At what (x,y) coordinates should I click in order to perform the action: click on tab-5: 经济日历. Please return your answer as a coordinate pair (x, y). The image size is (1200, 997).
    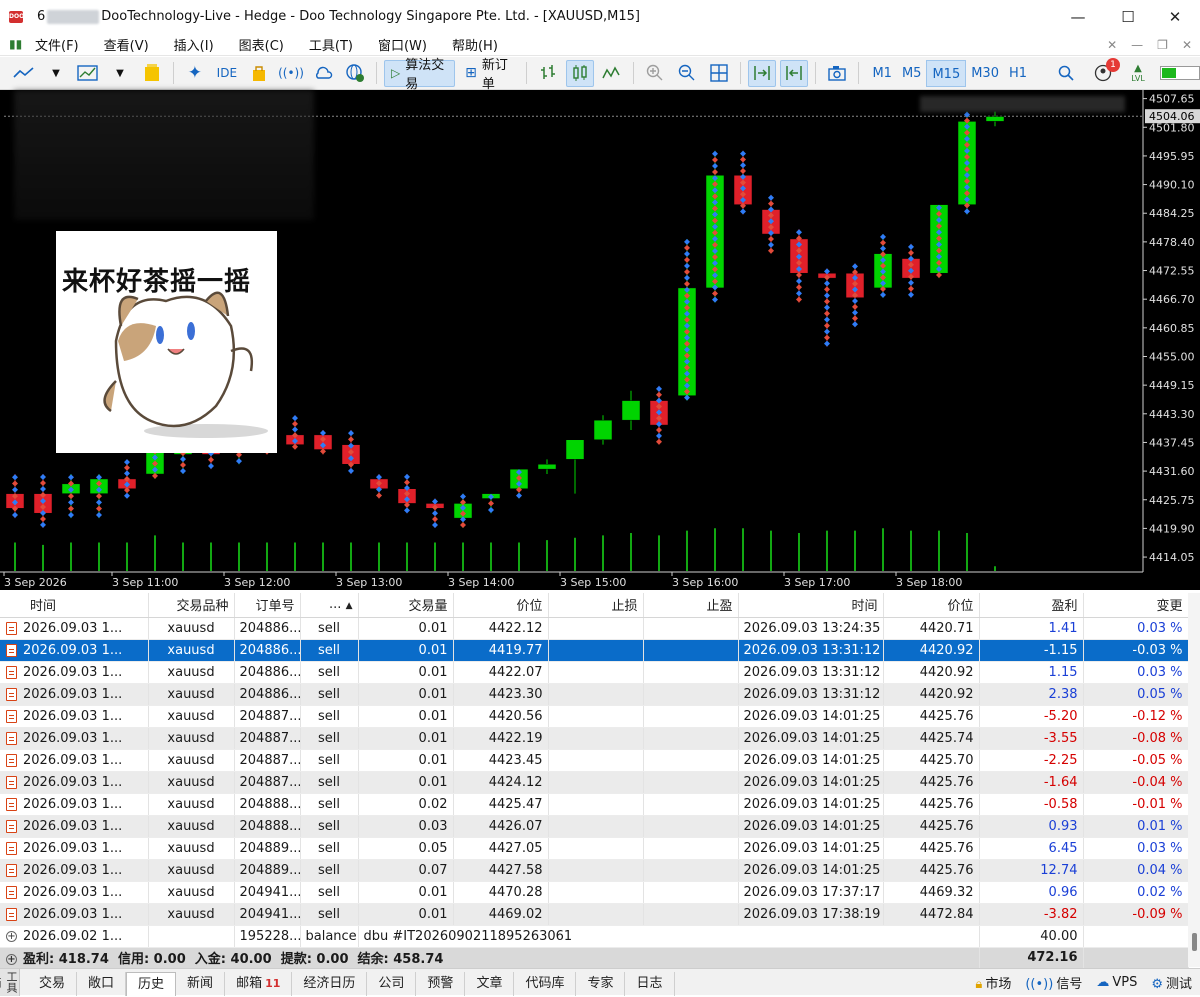
    Looking at the image, I should click on (330, 983).